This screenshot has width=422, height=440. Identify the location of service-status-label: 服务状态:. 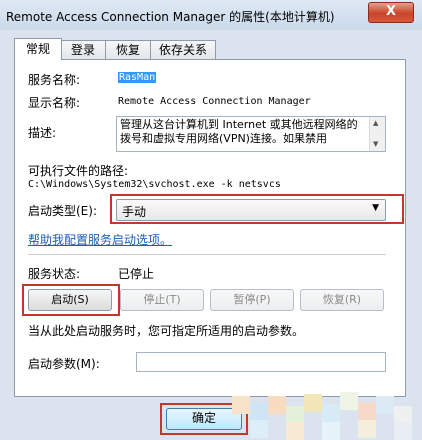
(54, 274).